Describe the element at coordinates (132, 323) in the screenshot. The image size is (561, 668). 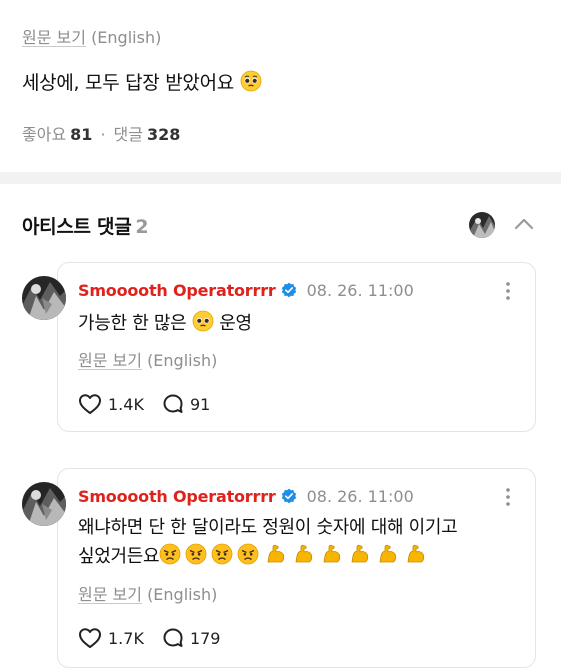
I see `comment-text-part1: 가능한 한 많은` at that location.